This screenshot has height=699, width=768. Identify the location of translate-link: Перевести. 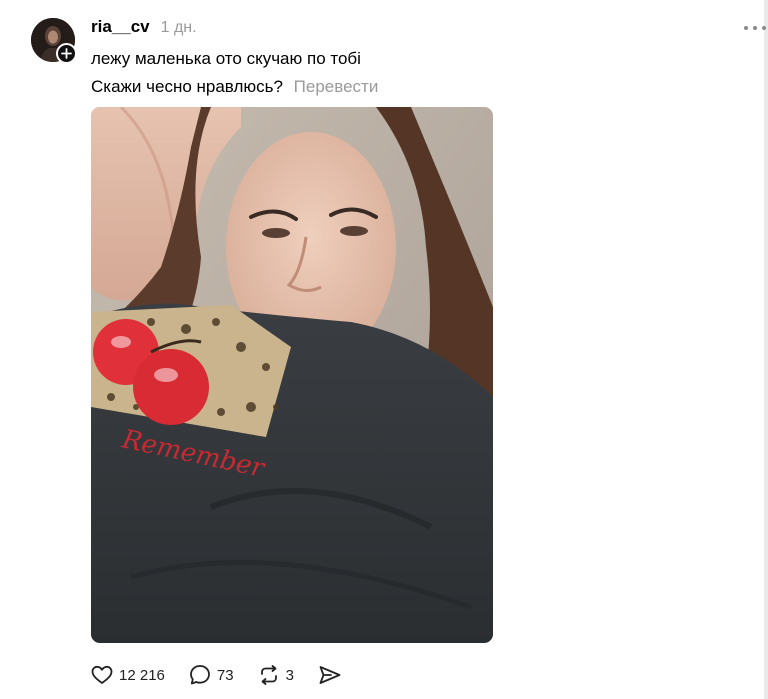
(336, 86).